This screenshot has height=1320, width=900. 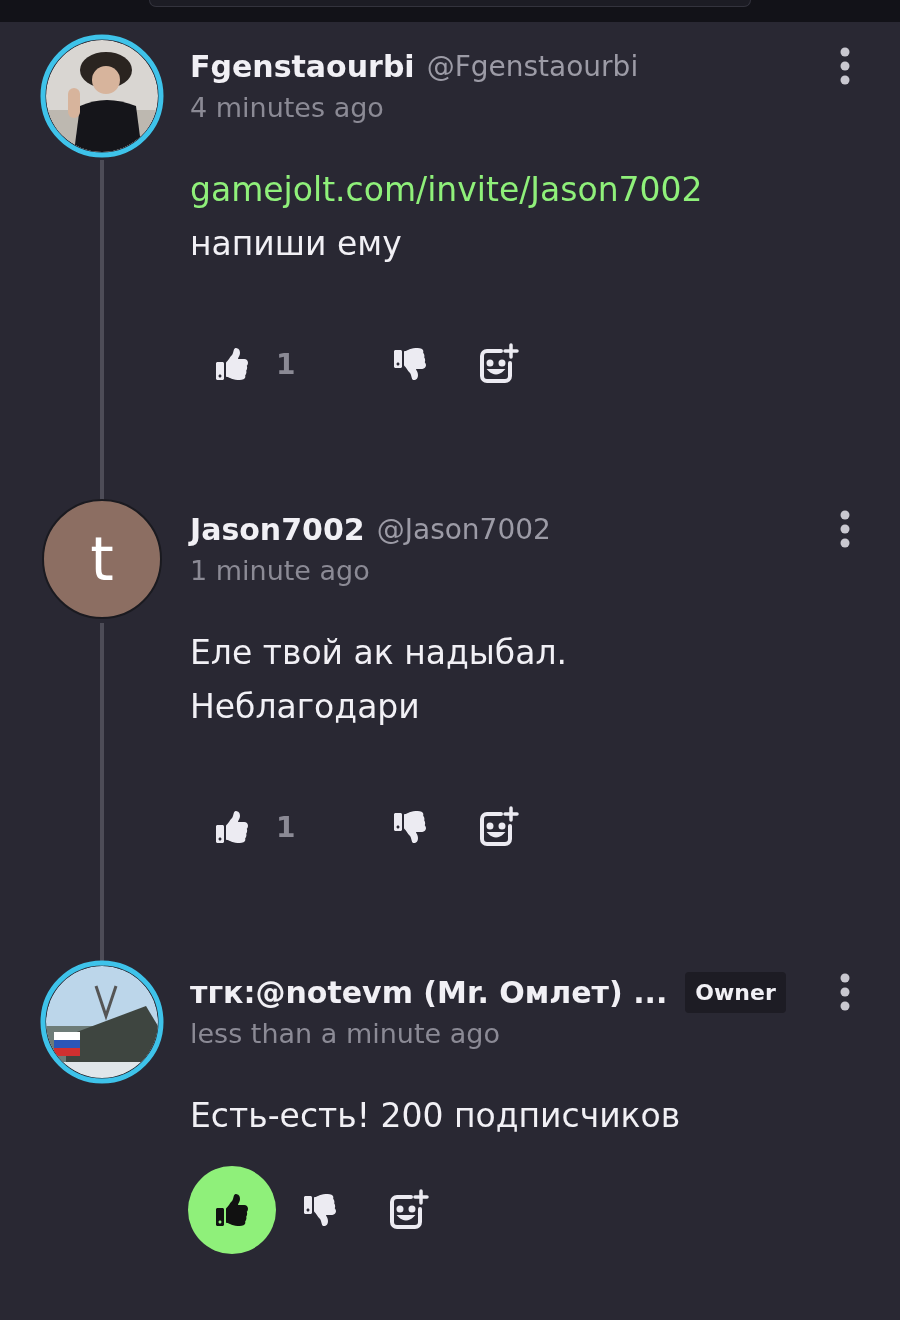 I want to click on comment-text: Неблагодари, so click(x=305, y=707).